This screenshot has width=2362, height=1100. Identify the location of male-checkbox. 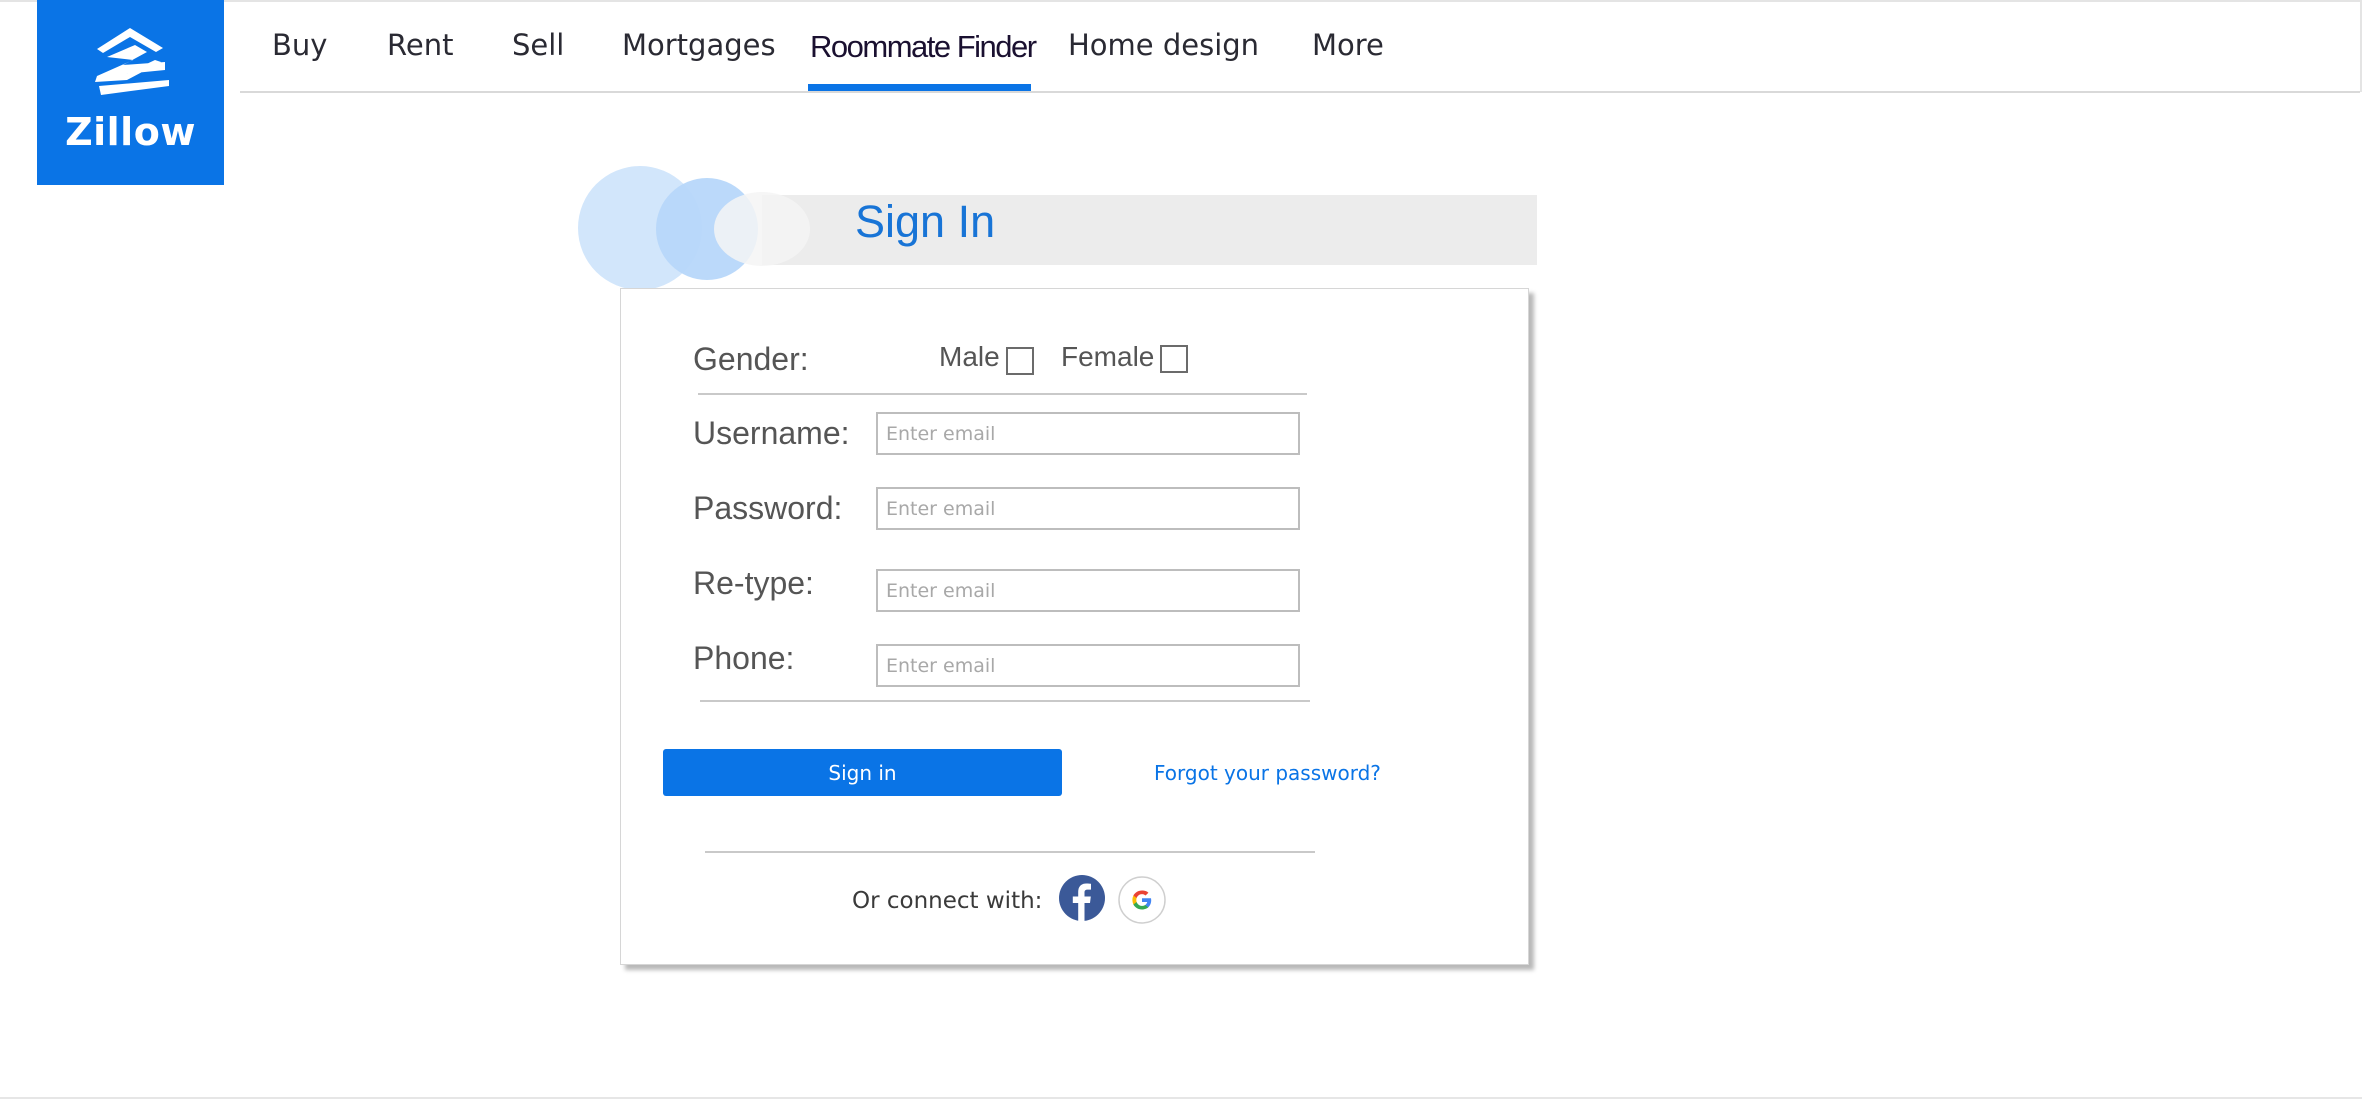
(1020, 361).